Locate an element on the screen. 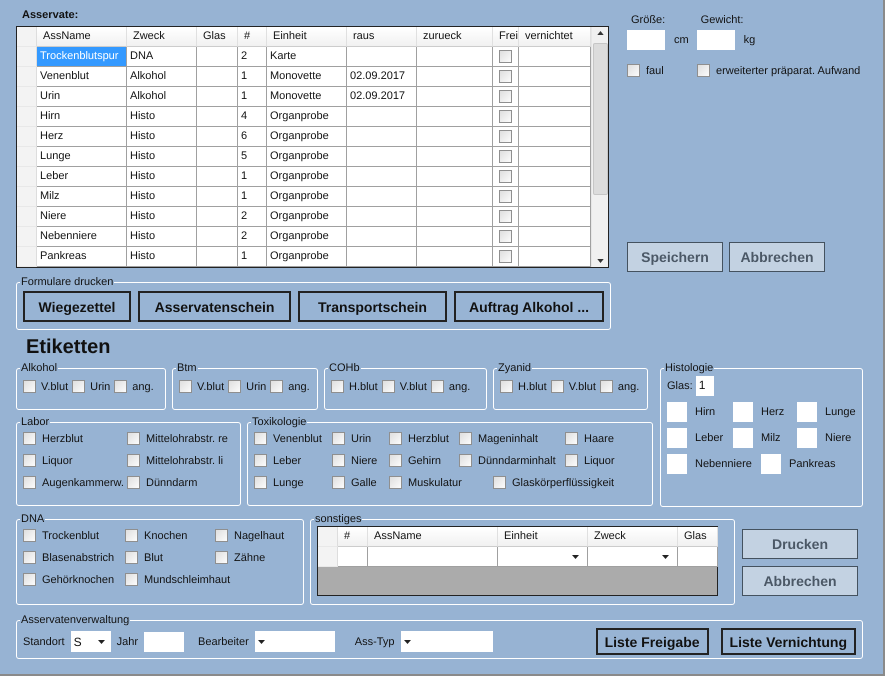  table-cell: Nebenniere is located at coordinates (82, 237).